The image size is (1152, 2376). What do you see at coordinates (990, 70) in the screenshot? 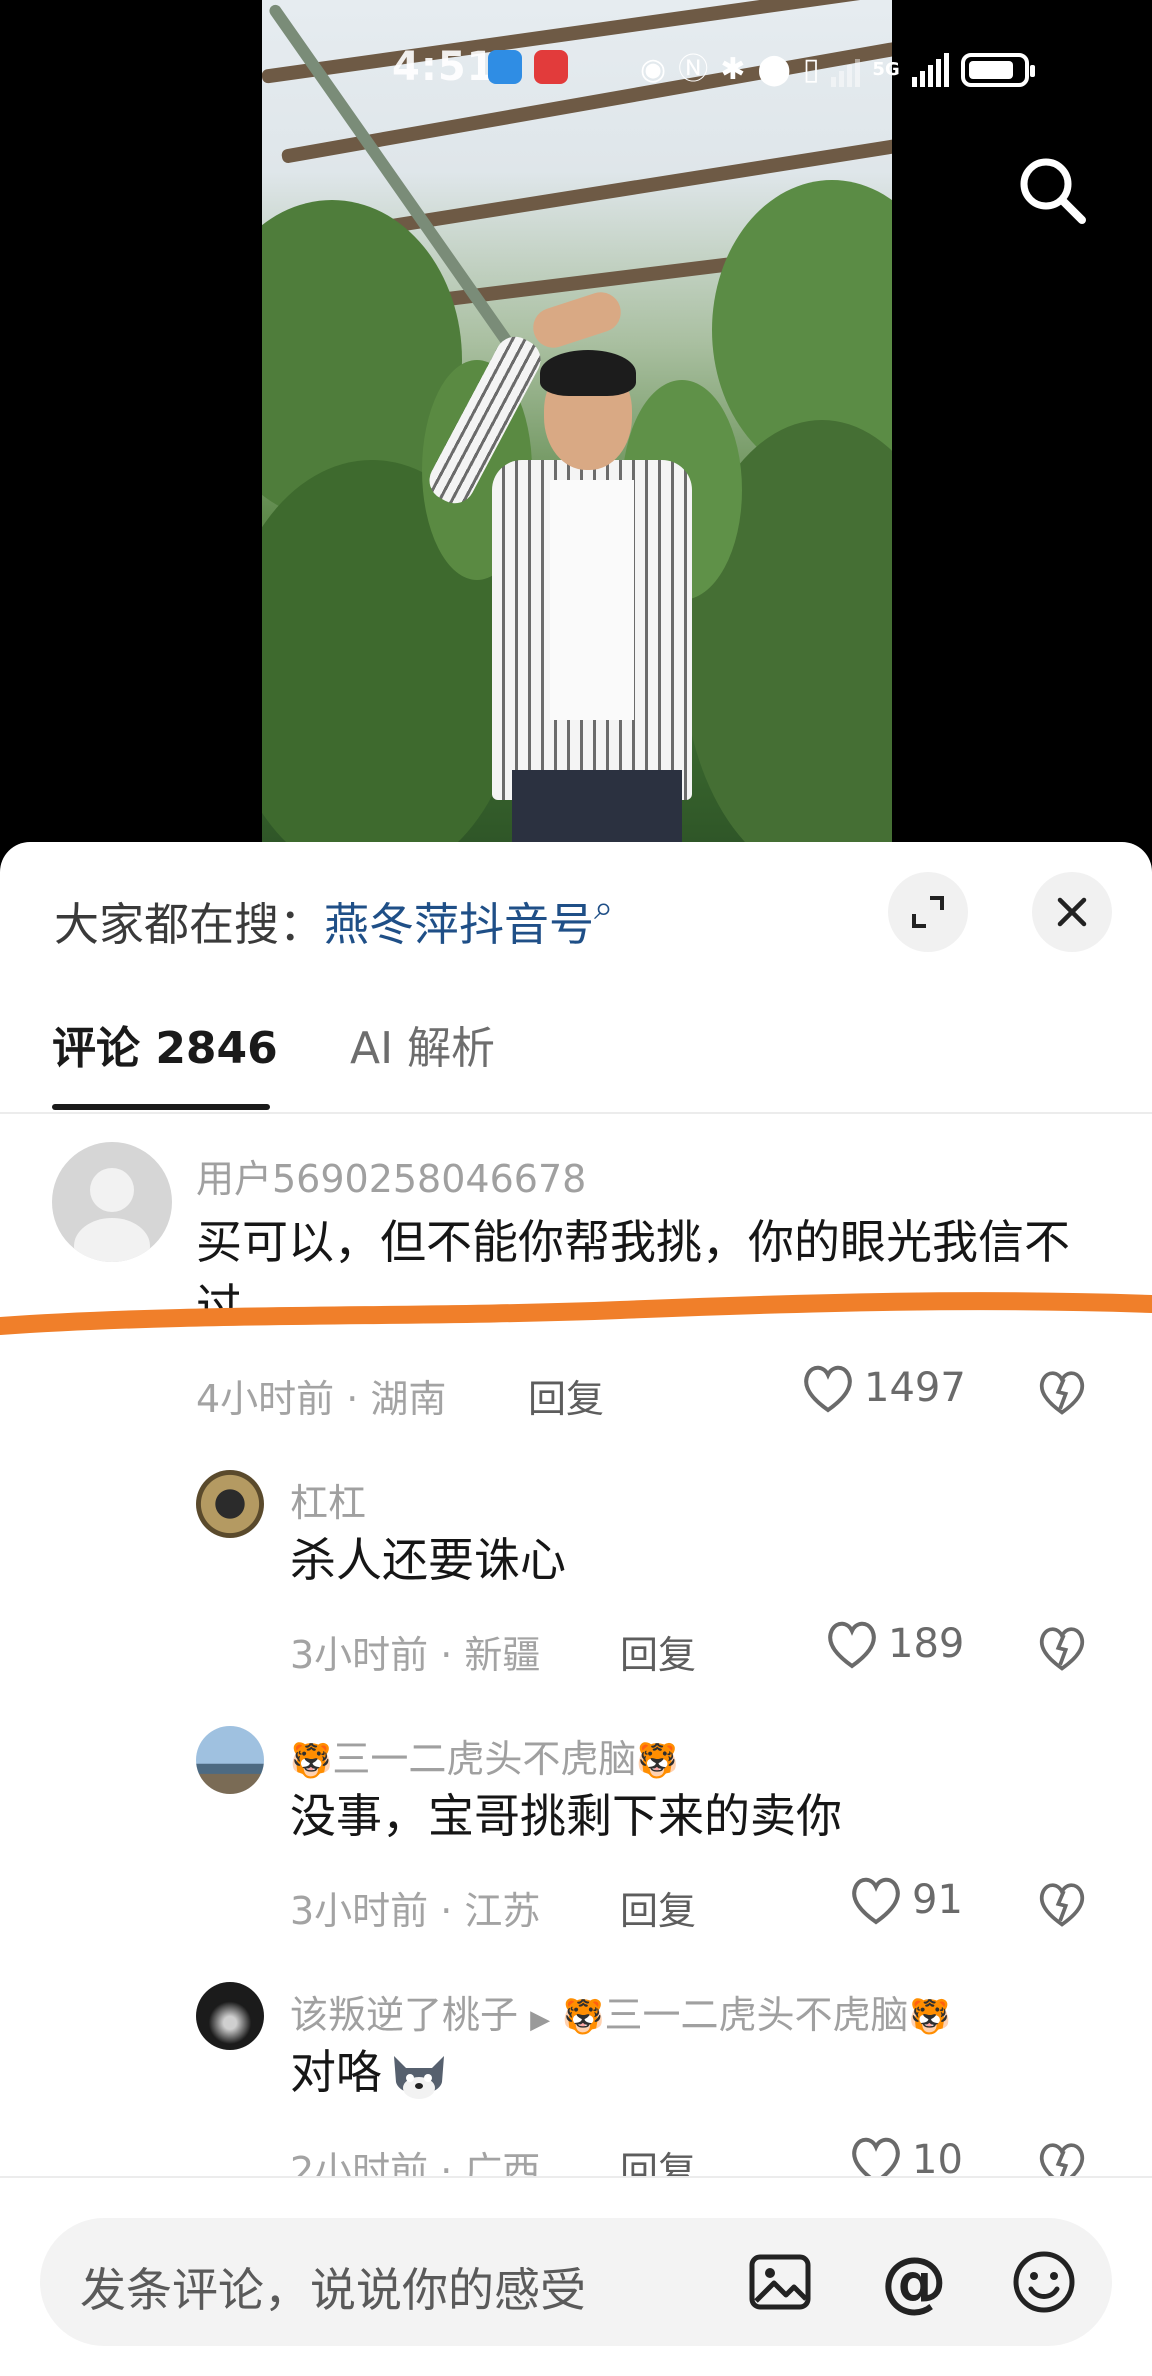
I see `battery-level` at bounding box center [990, 70].